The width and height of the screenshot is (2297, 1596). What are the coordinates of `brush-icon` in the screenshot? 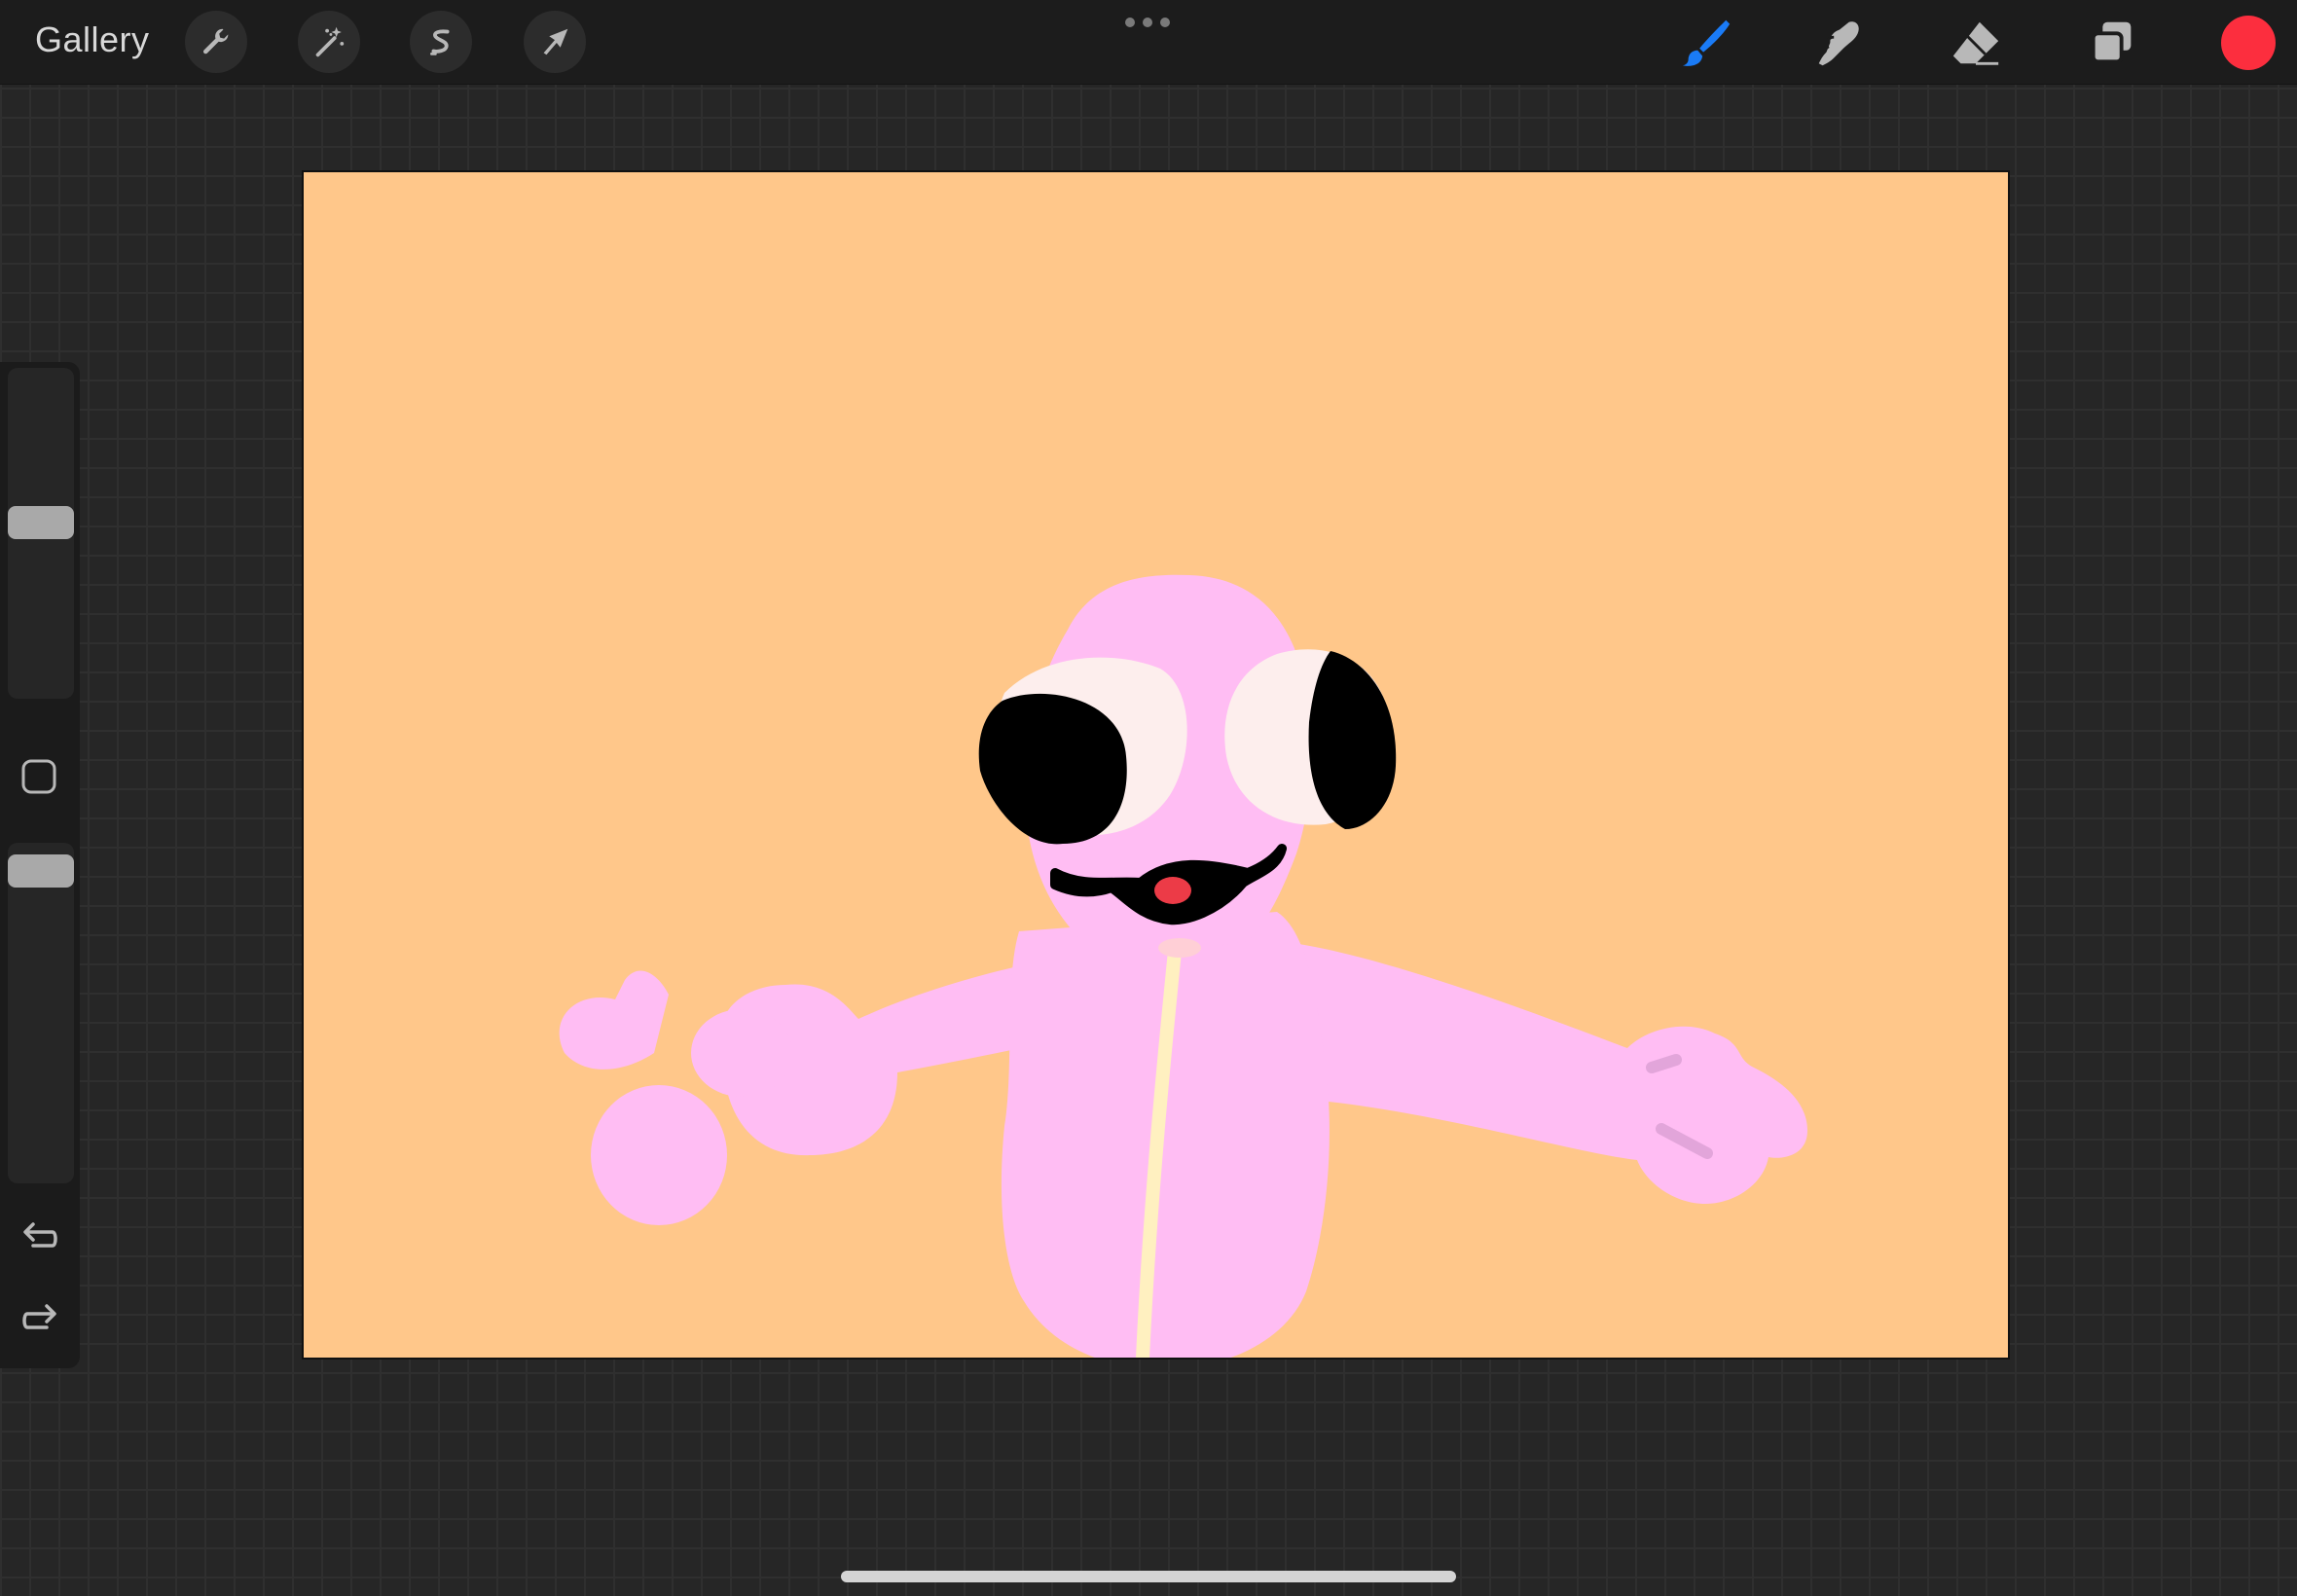 It's located at (1706, 42).